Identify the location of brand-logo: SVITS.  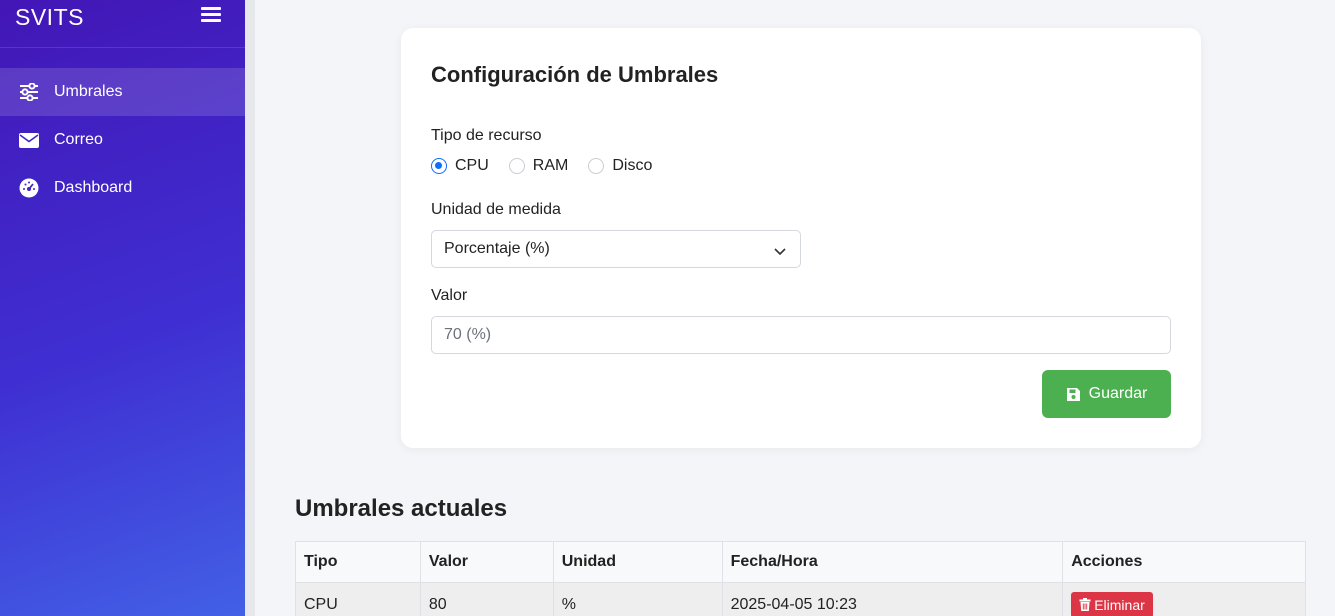
(49, 17).